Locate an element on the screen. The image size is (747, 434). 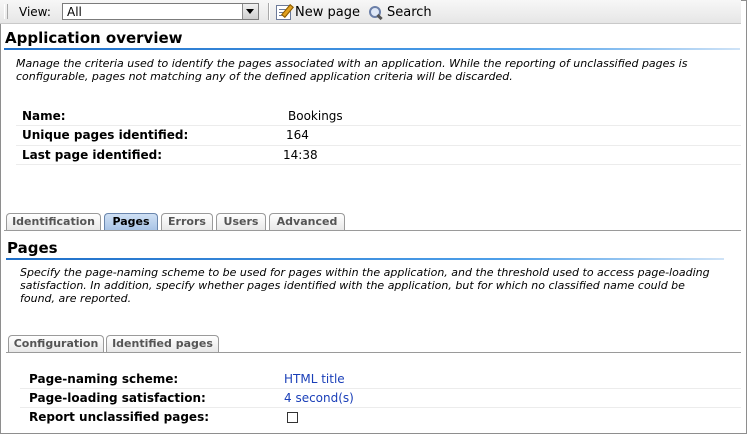
toolbar-grip is located at coordinates (6, 11).